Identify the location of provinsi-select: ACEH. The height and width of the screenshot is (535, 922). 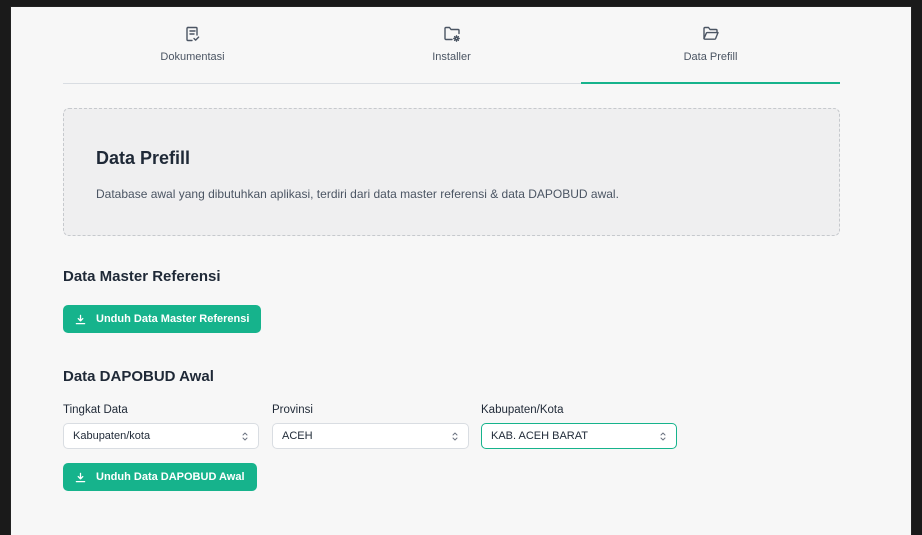
(370, 436).